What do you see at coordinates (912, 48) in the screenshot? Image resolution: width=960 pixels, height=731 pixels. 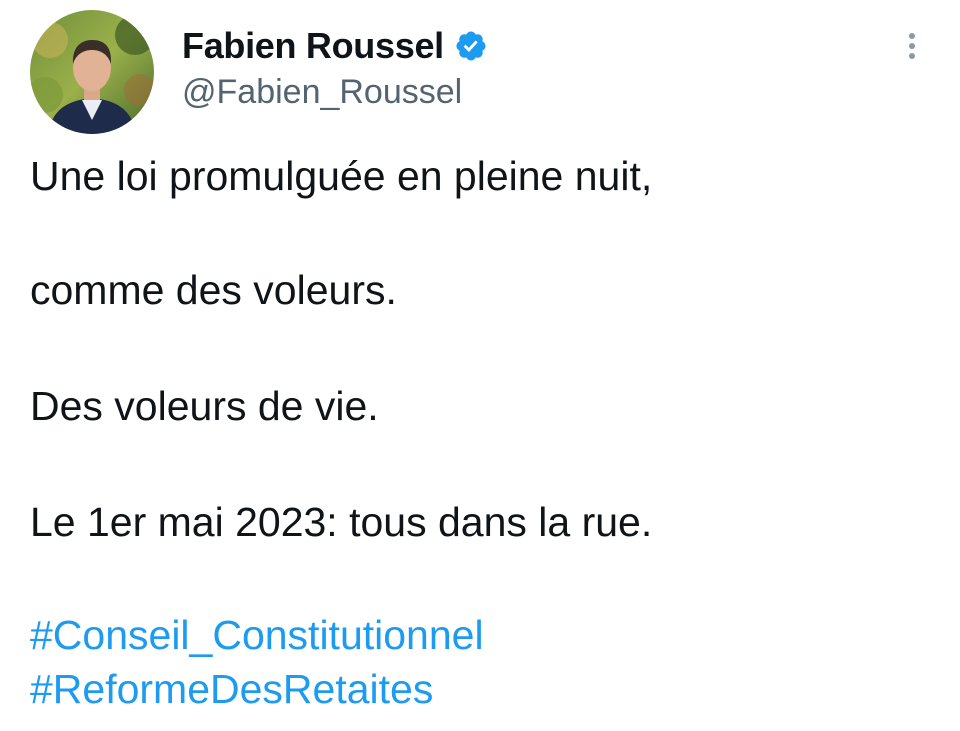 I see `more-vertical-icon` at bounding box center [912, 48].